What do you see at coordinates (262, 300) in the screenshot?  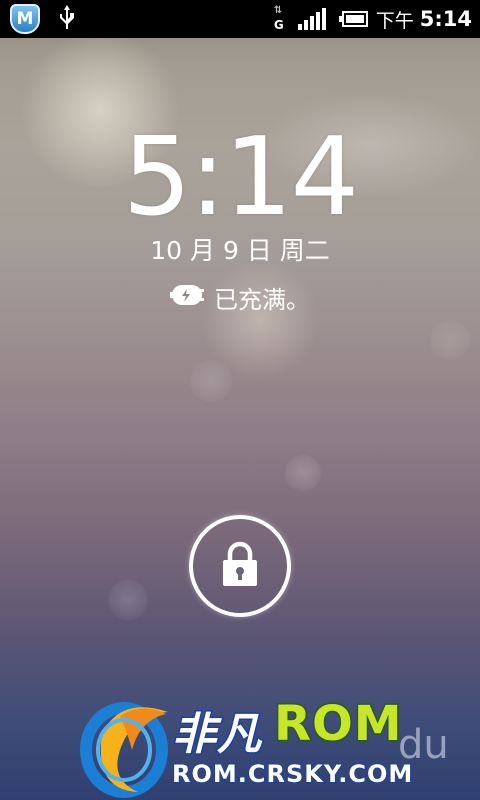 I see `charging-status-text: 已充满。` at bounding box center [262, 300].